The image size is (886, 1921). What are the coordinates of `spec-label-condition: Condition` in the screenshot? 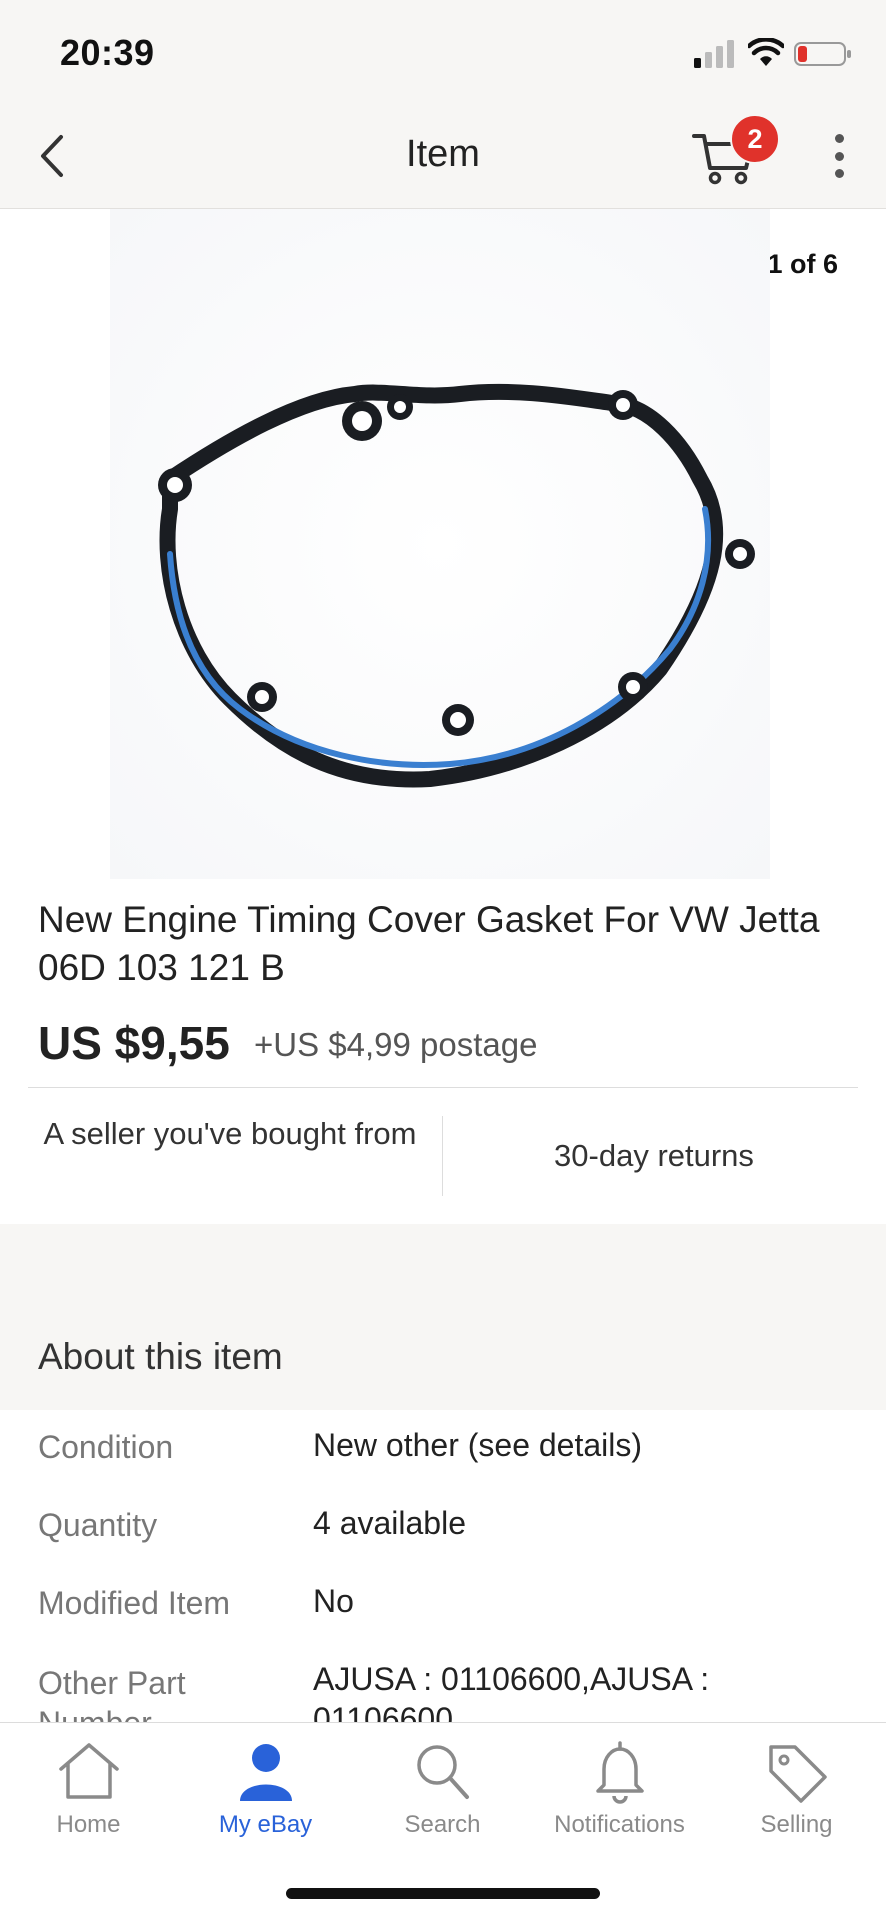 It's located at (106, 1447).